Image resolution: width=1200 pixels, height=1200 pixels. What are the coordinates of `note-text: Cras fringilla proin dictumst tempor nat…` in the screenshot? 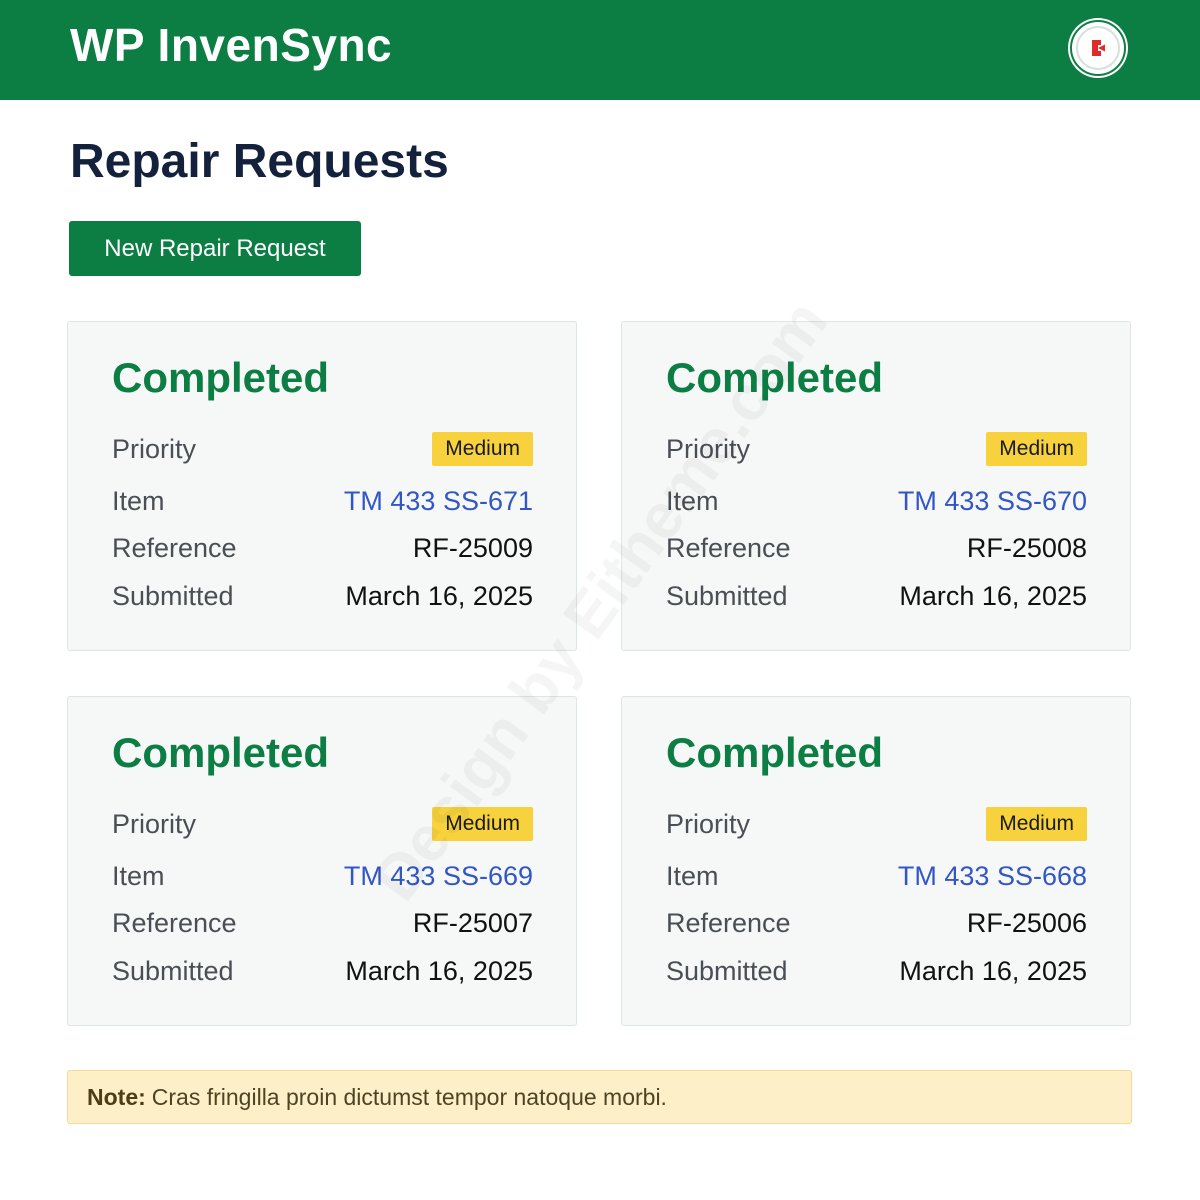 It's located at (409, 1096).